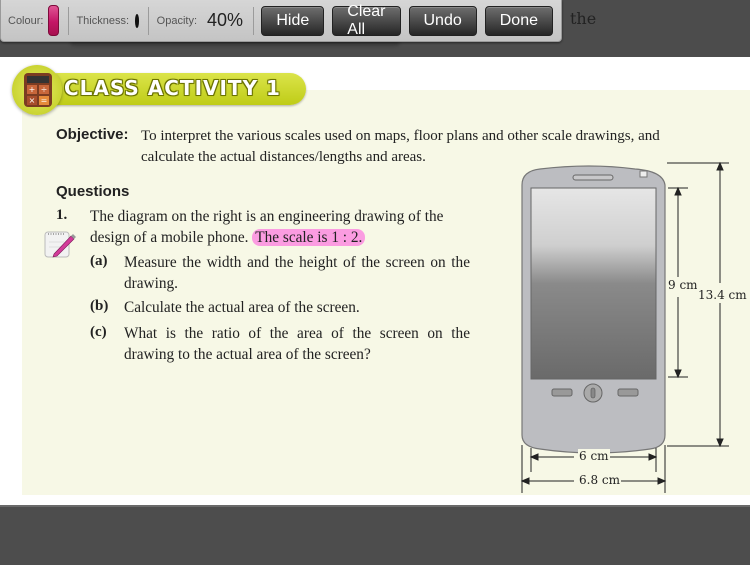 The image size is (750, 565). Describe the element at coordinates (102, 21) in the screenshot. I see `thickness-label: Thickness:` at that location.